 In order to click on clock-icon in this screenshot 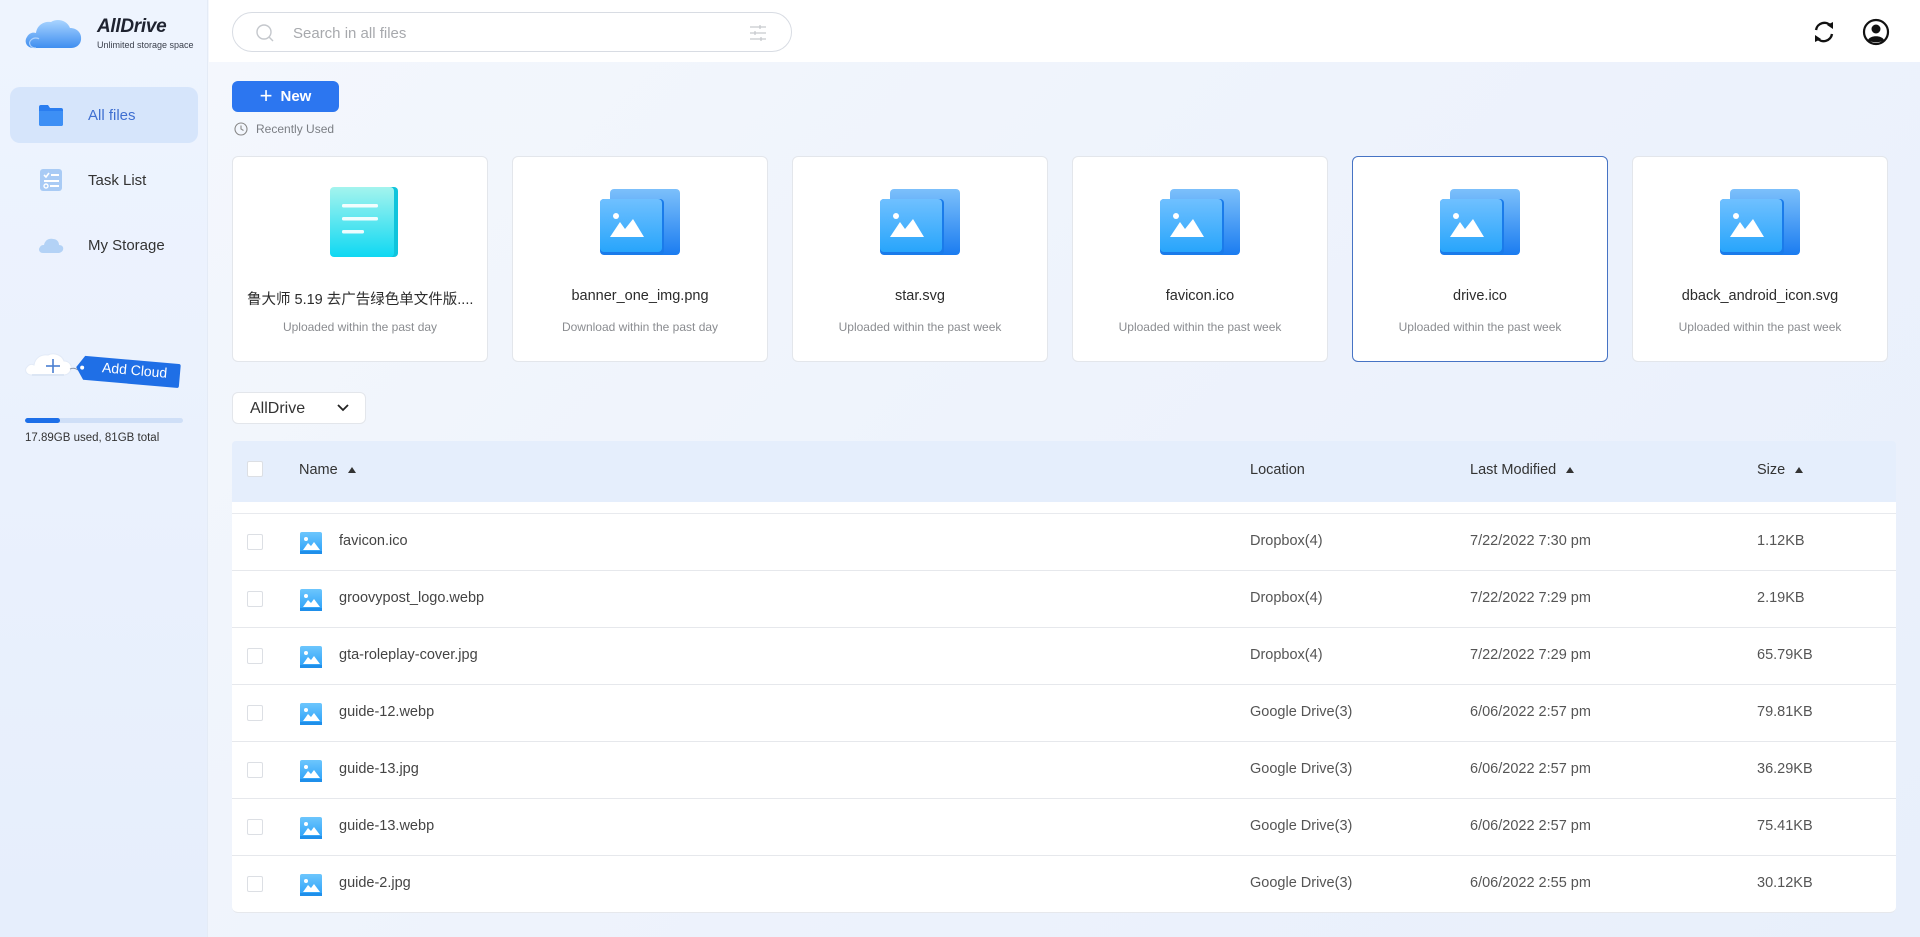, I will do `click(241, 129)`.